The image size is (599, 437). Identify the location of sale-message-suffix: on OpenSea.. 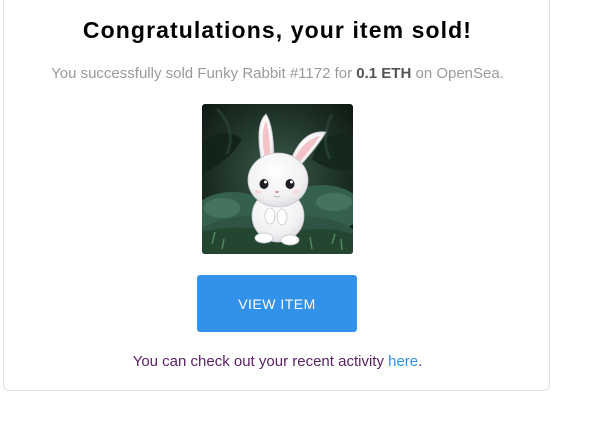
(457, 73).